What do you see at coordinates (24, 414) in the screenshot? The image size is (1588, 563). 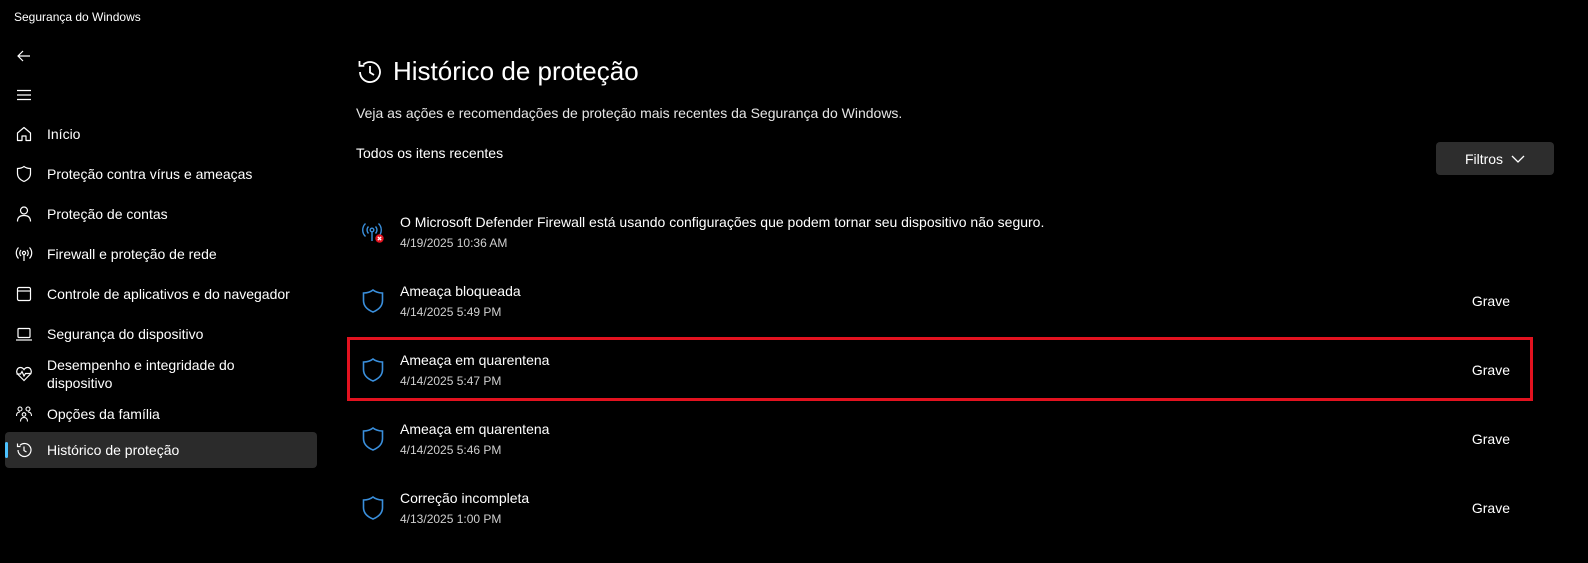 I see `family-icon` at bounding box center [24, 414].